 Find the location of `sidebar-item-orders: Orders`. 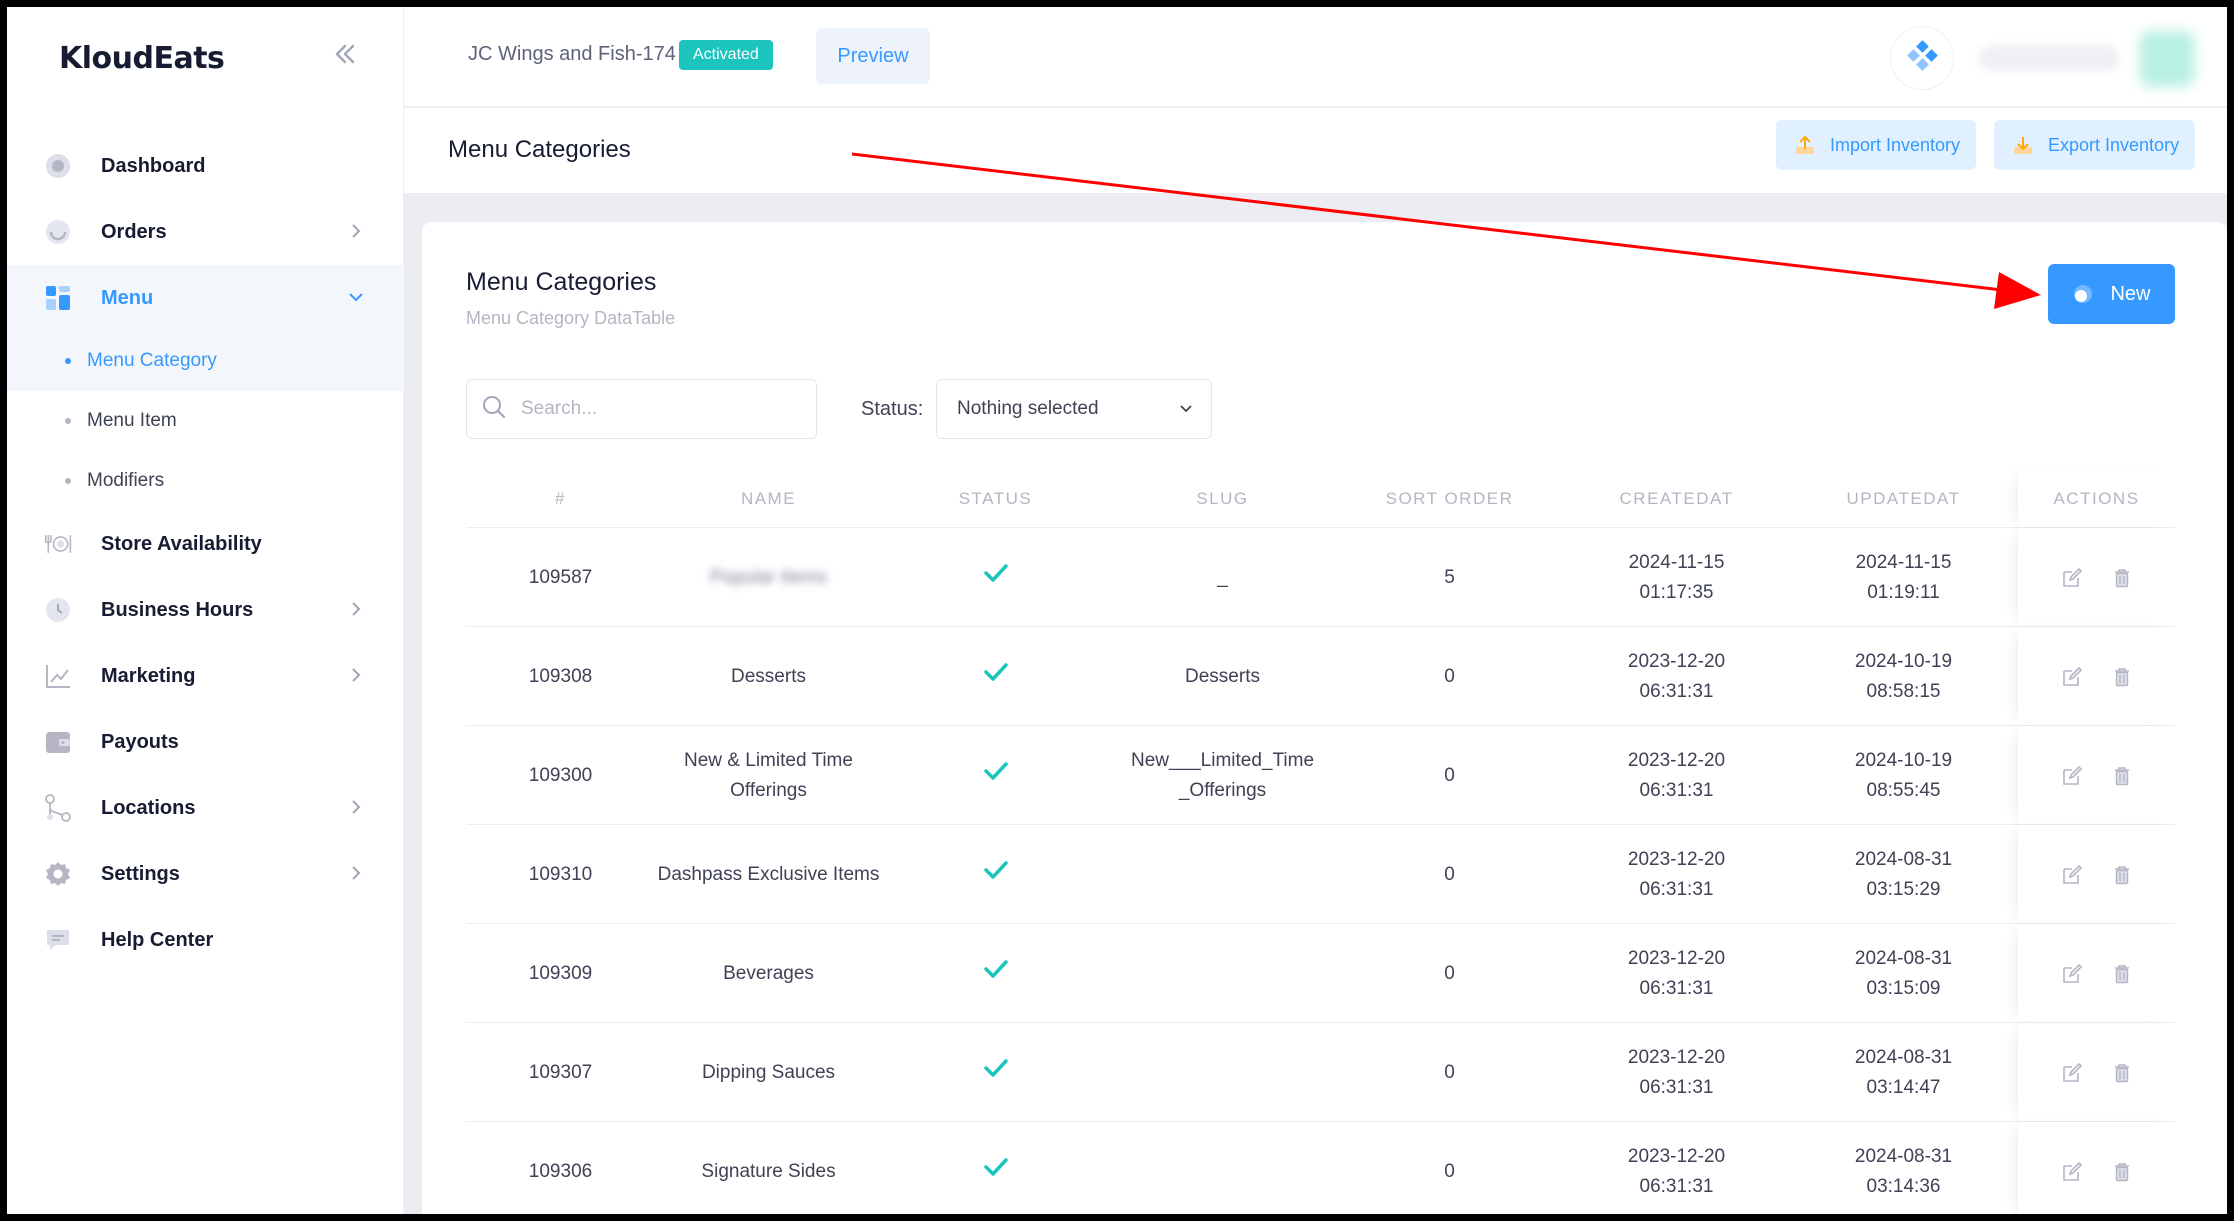

sidebar-item-orders: Orders is located at coordinates (205, 232).